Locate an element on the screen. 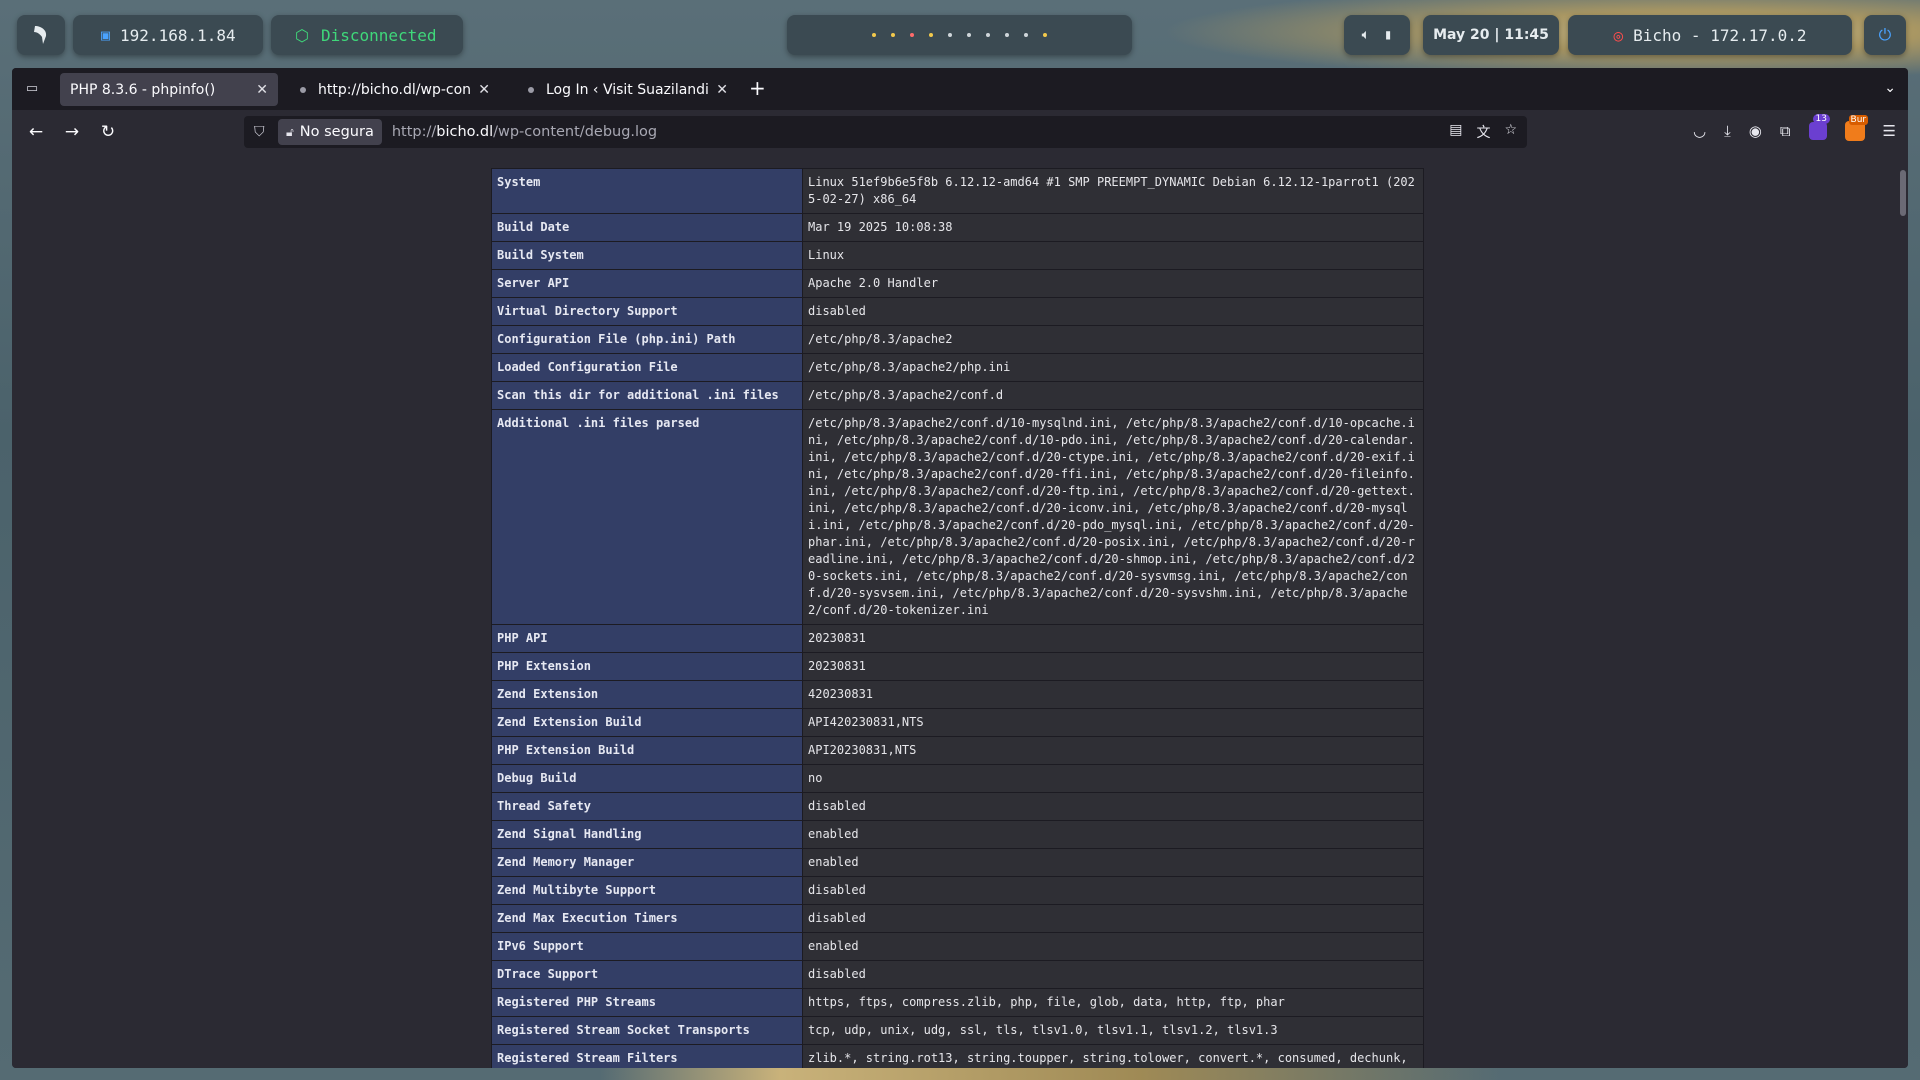 The height and width of the screenshot is (1080, 1920). row-key: PHP Extension is located at coordinates (647, 666).